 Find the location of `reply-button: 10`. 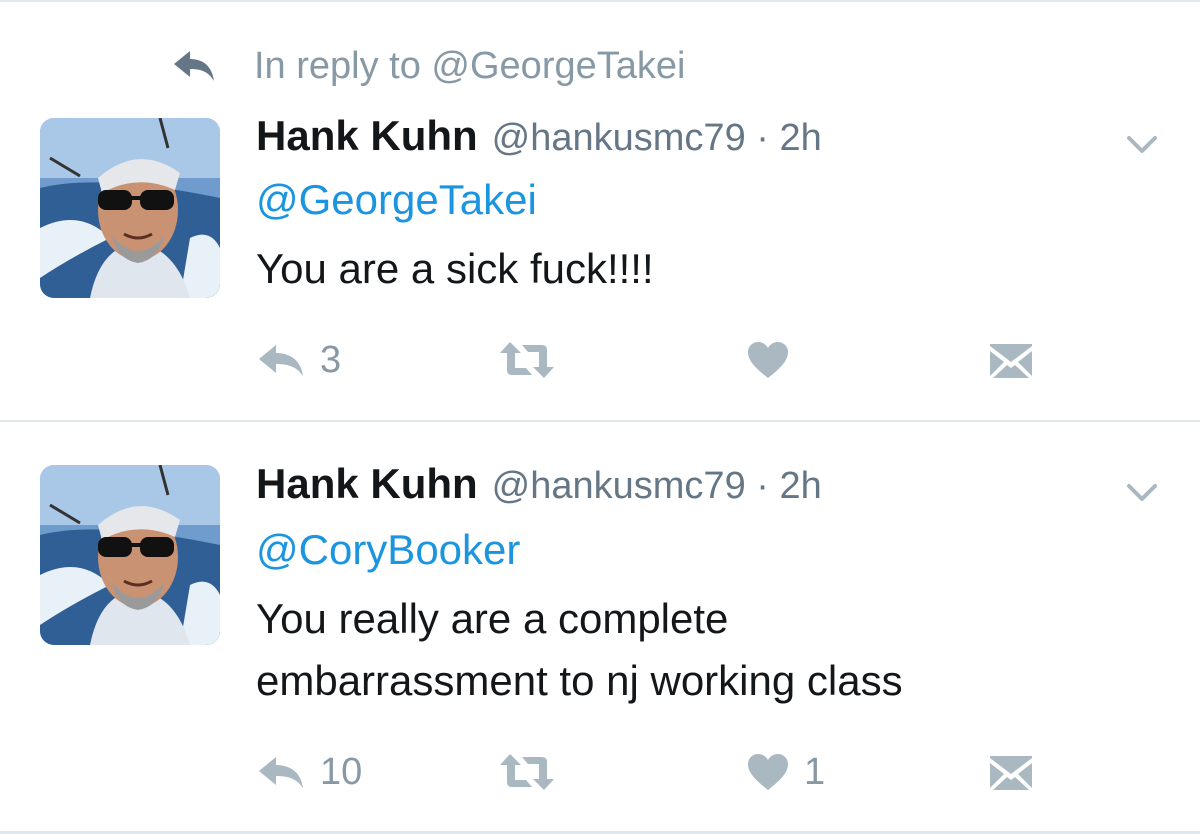

reply-button: 10 is located at coordinates (309, 772).